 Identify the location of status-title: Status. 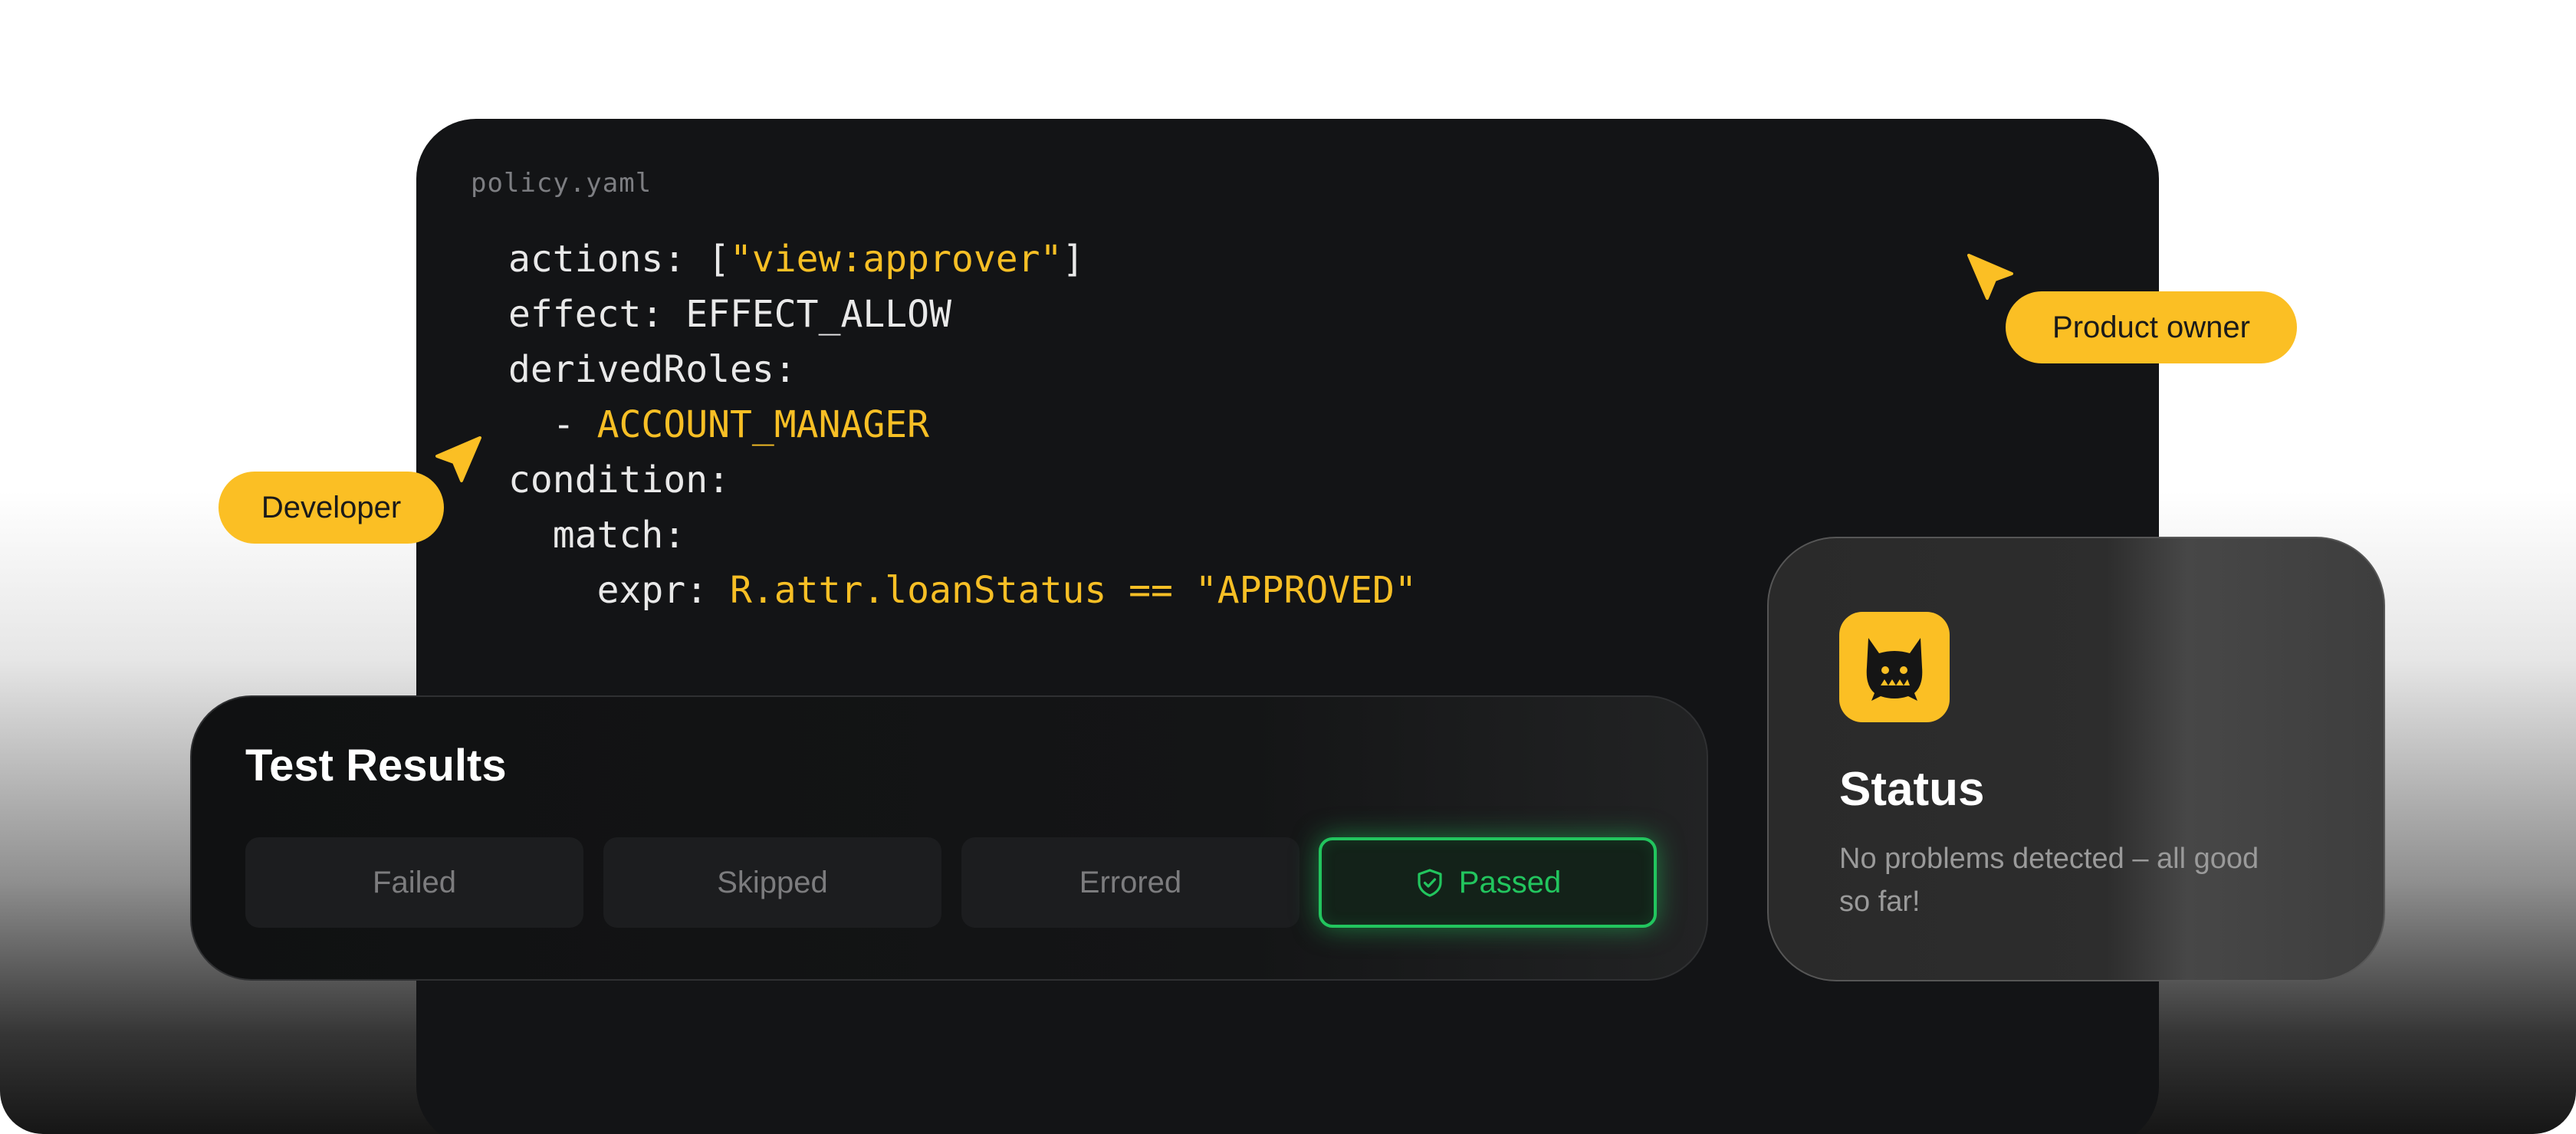
(1912, 789).